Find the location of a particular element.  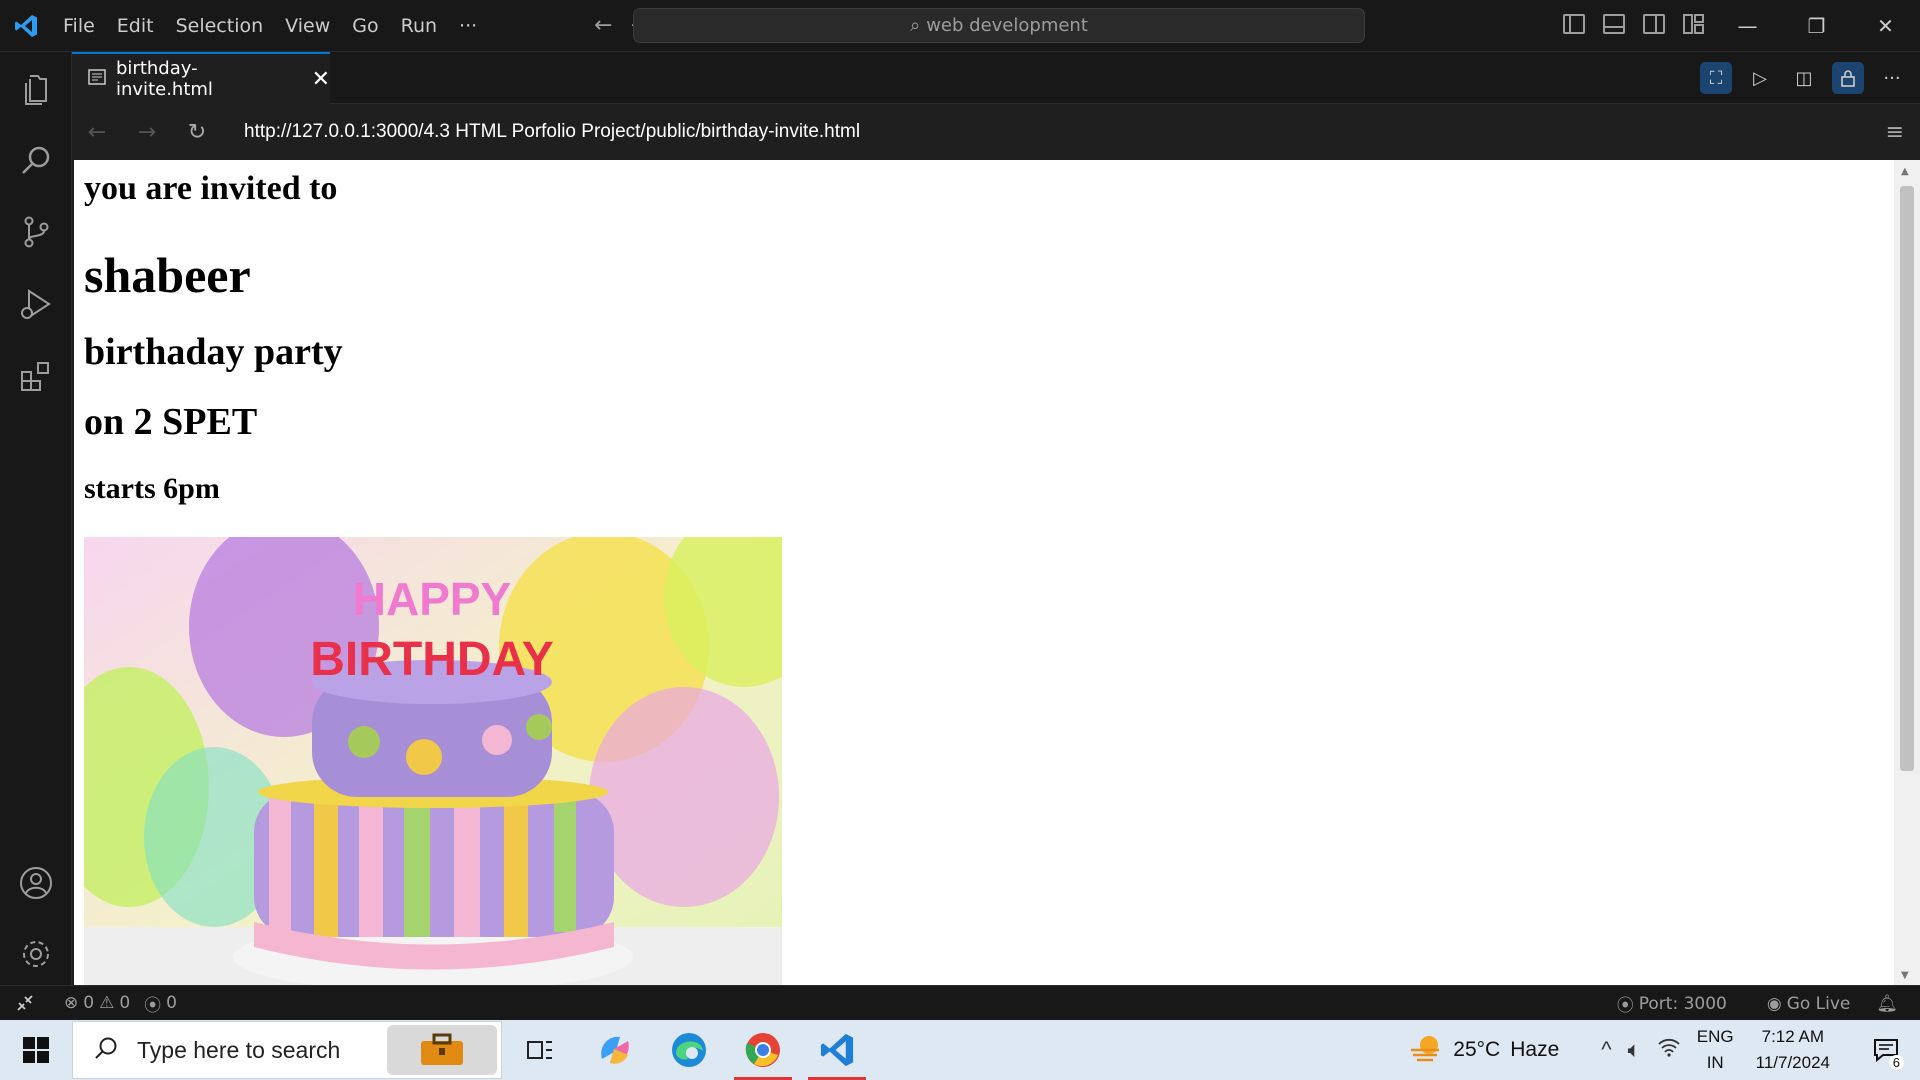

explorer-icon is located at coordinates (36, 88).